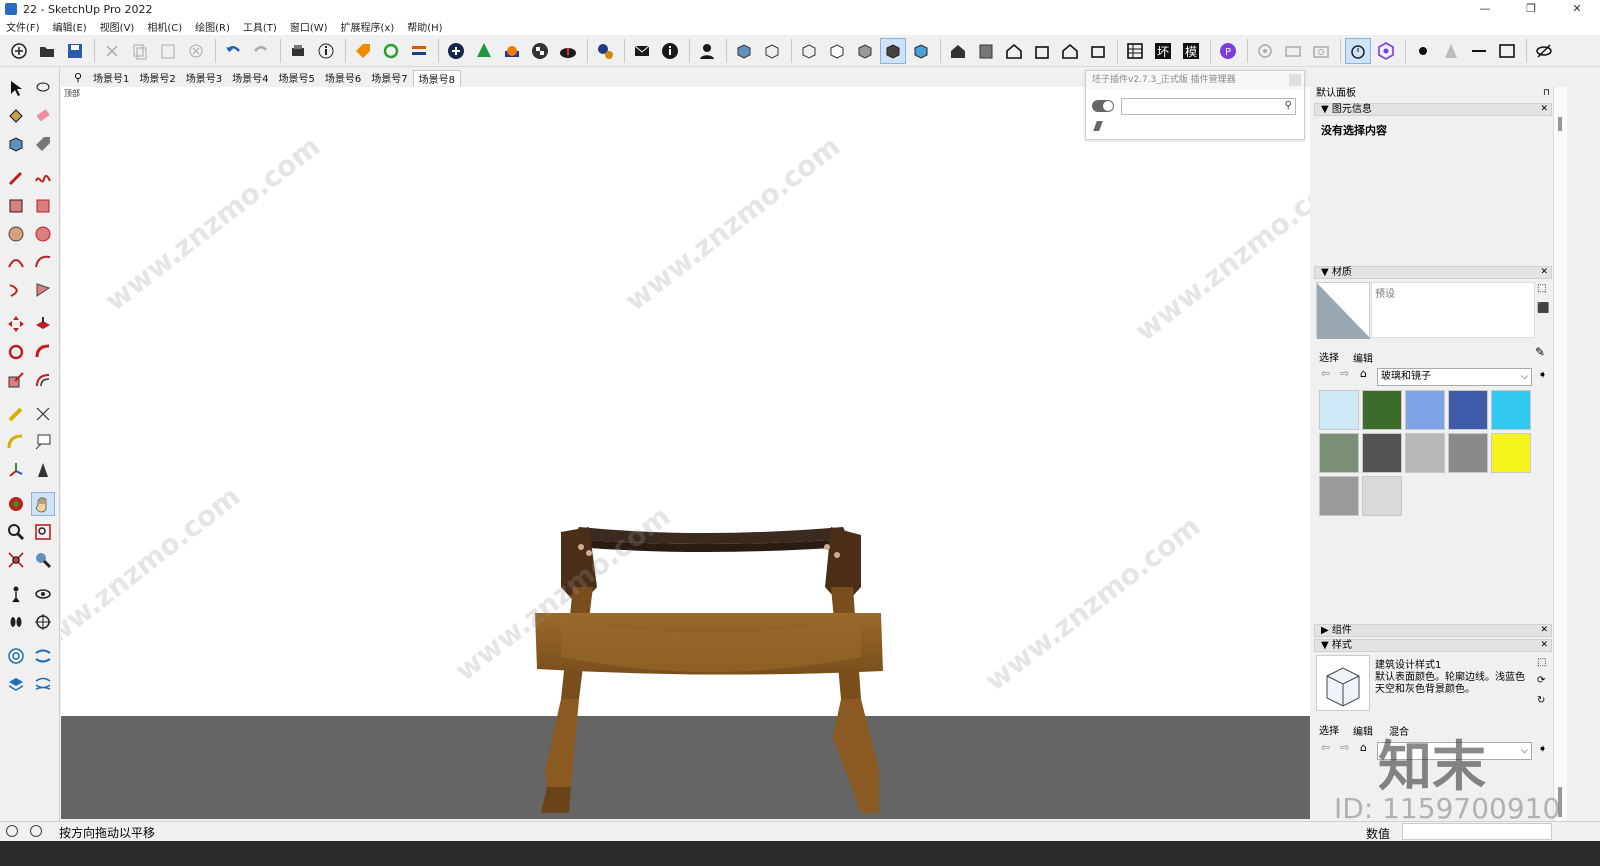 Image resolution: width=1600 pixels, height=866 pixels. What do you see at coordinates (16, 442) in the screenshot?
I see `protractor-tool` at bounding box center [16, 442].